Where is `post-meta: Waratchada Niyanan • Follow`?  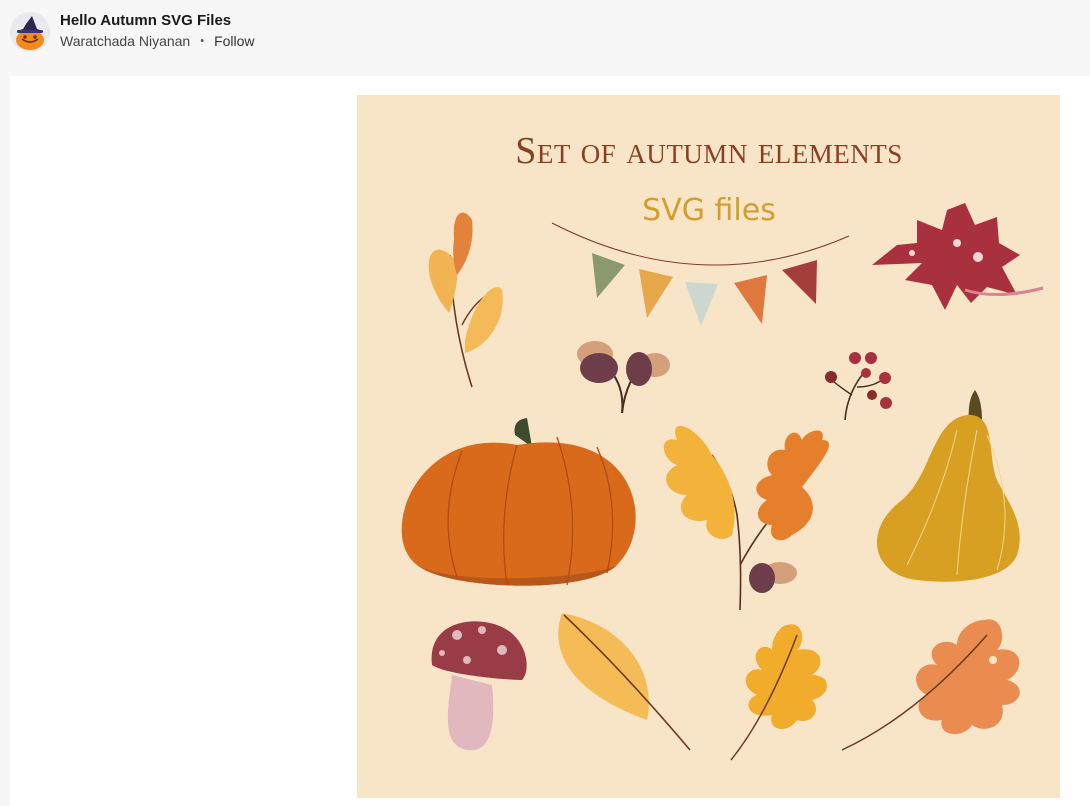 post-meta: Waratchada Niyanan • Follow is located at coordinates (157, 41).